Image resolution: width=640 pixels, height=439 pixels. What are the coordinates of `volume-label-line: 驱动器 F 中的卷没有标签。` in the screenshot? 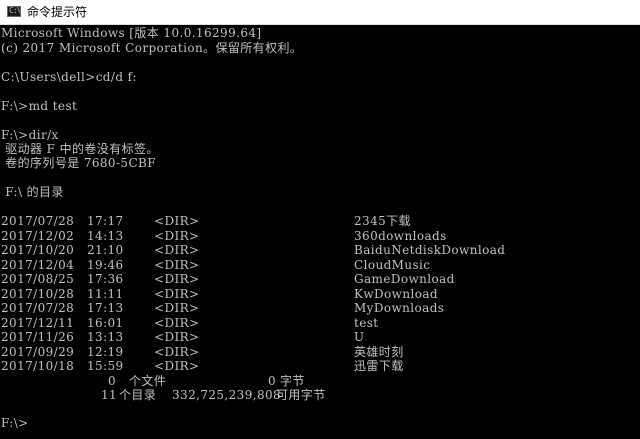 It's located at (80, 149).